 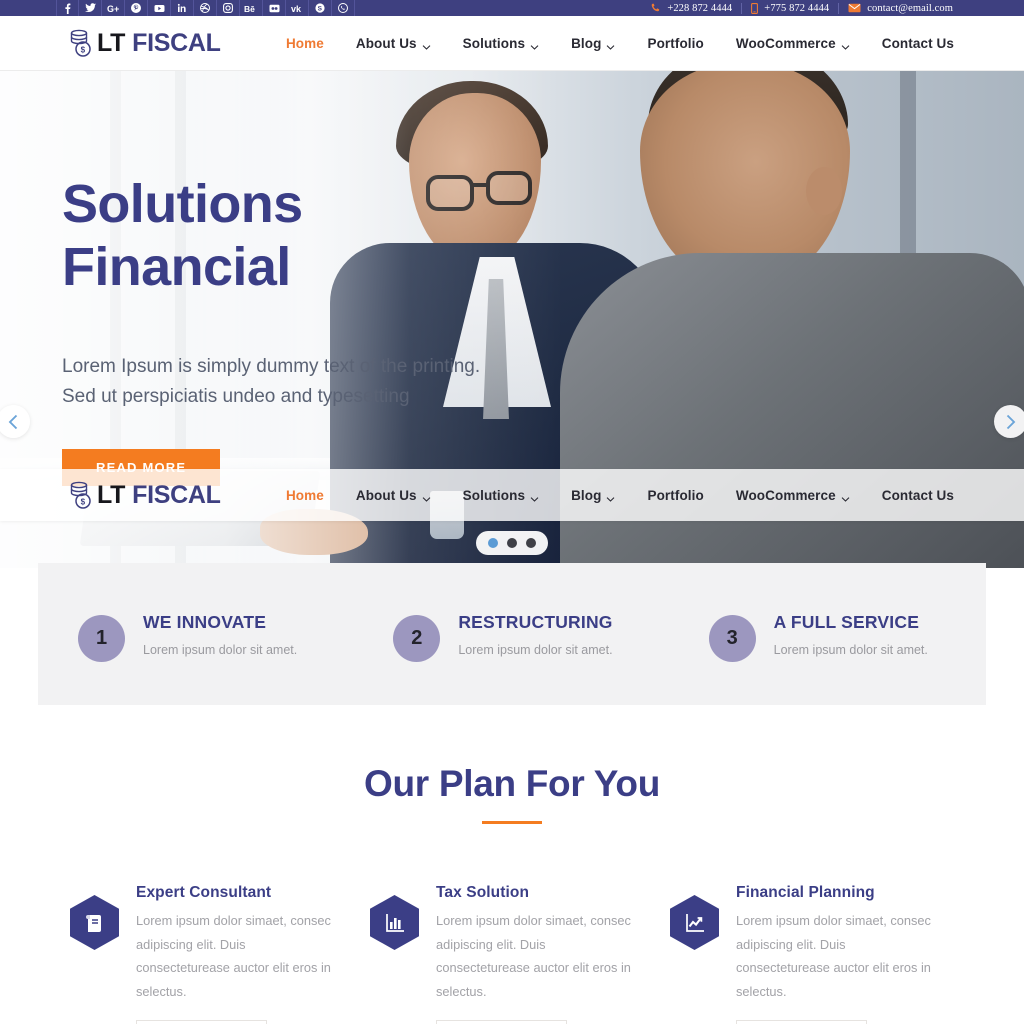 I want to click on dribbble-icon, so click(x=205, y=8).